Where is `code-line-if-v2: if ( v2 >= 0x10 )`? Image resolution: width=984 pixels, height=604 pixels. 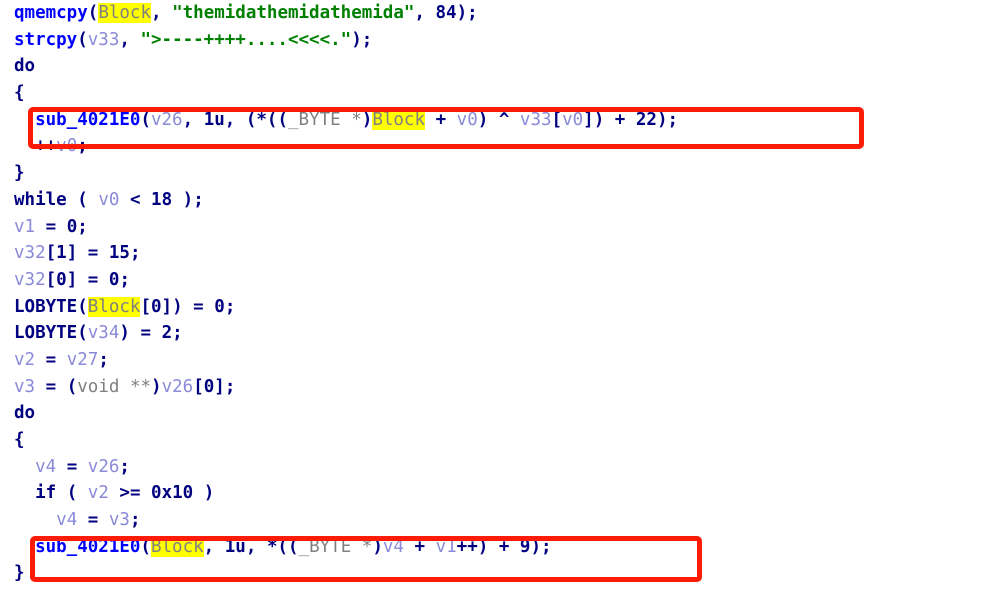 code-line-if-v2: if ( v2 >= 0x10 ) is located at coordinates (492, 493).